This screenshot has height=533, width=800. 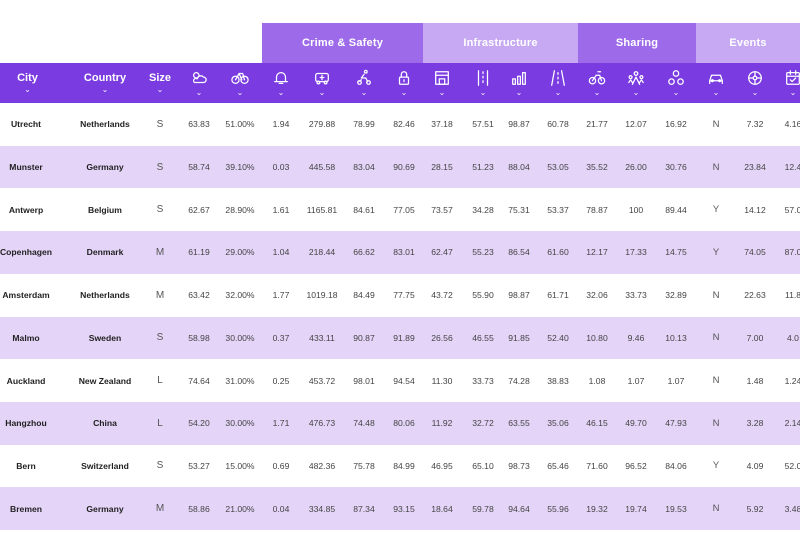 I want to click on value-cell: 22.63, so click(x=755, y=295).